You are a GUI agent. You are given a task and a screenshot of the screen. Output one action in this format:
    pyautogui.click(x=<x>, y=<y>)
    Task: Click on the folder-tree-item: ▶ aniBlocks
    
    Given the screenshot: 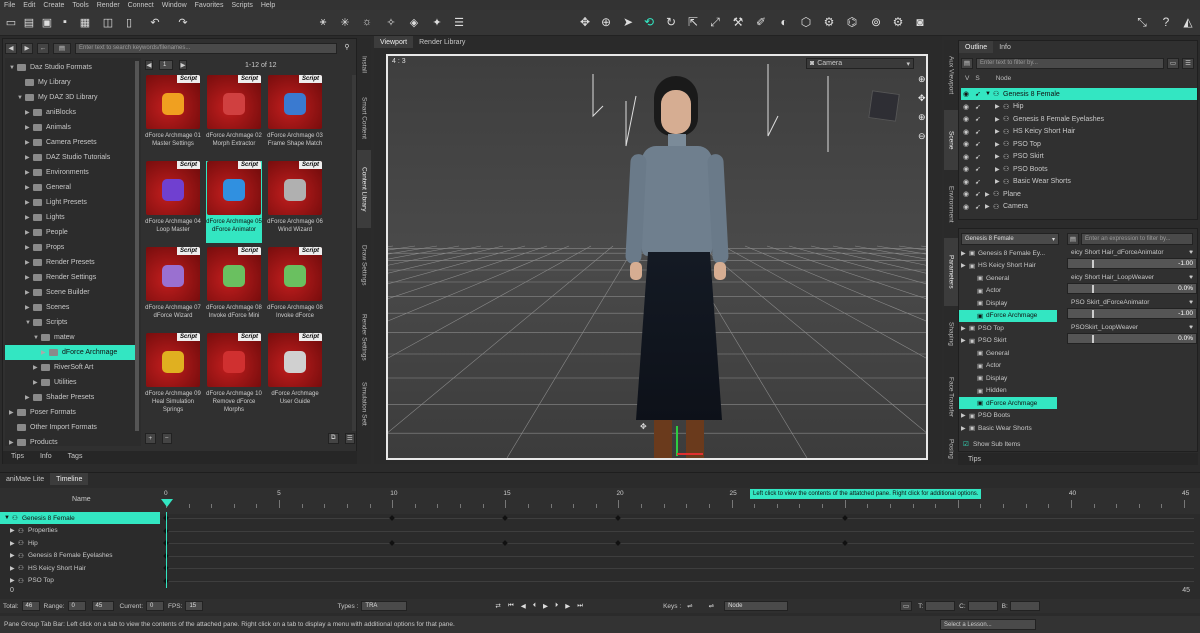 What is the action you would take?
    pyautogui.click(x=71, y=112)
    